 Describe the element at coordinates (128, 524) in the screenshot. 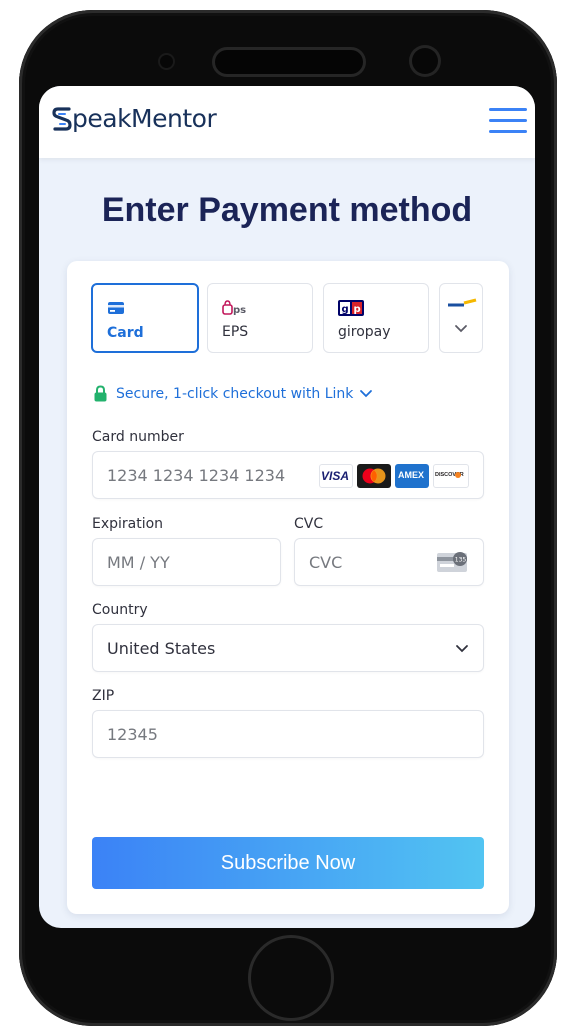

I see `expiration-label: Expiration` at that location.